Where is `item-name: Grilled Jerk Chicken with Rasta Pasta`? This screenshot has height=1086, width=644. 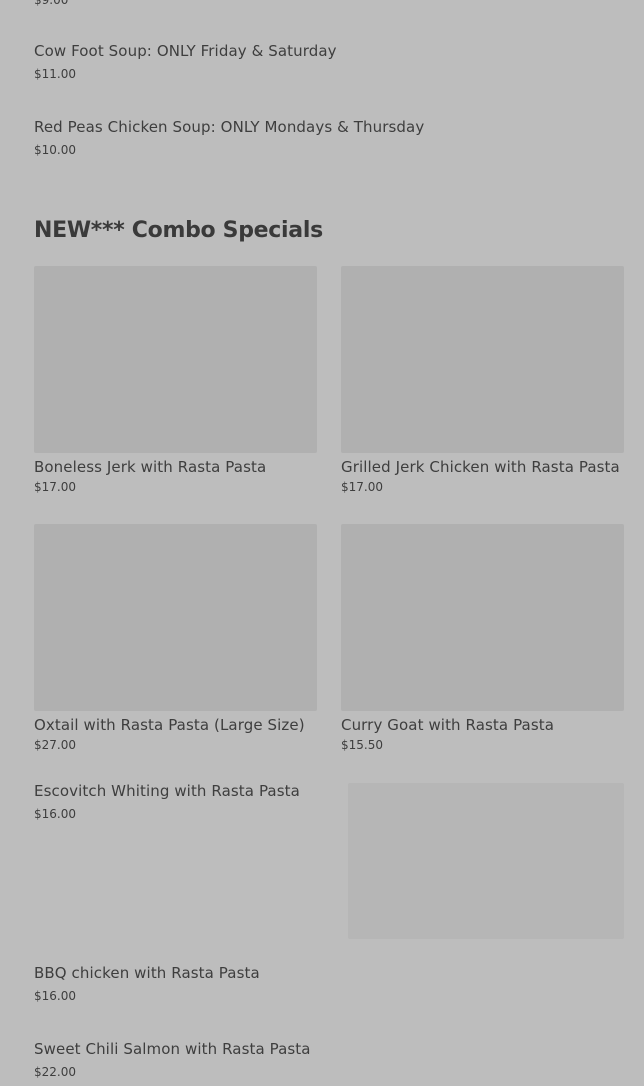 item-name: Grilled Jerk Chicken with Rasta Pasta is located at coordinates (480, 467).